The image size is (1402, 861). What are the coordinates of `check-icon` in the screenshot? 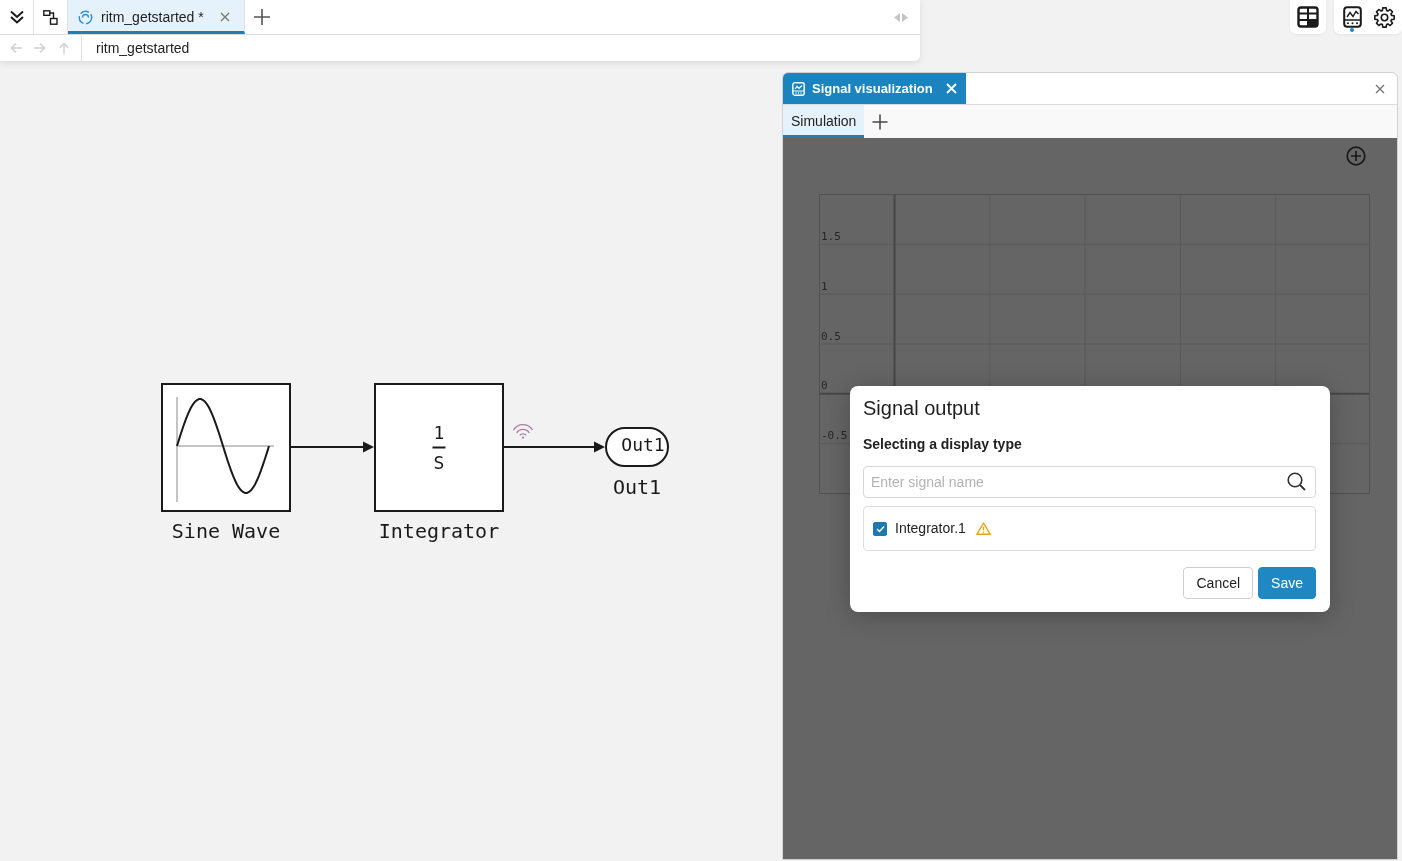 It's located at (880, 528).